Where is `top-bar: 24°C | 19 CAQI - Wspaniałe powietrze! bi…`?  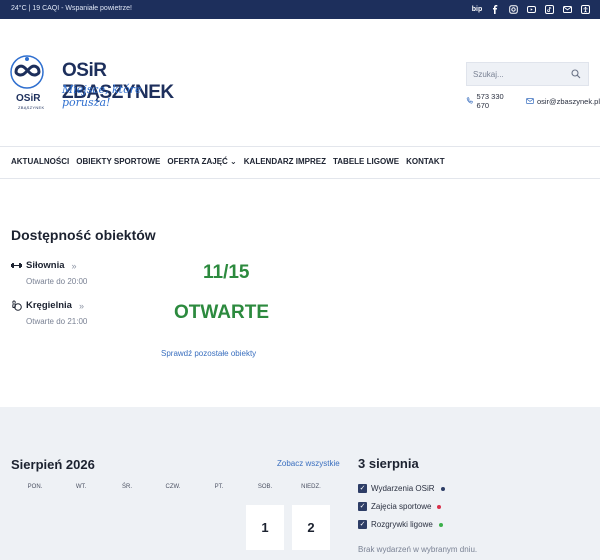 top-bar: 24°C | 19 CAQI - Wspaniałe powietrze! bi… is located at coordinates (300, 9).